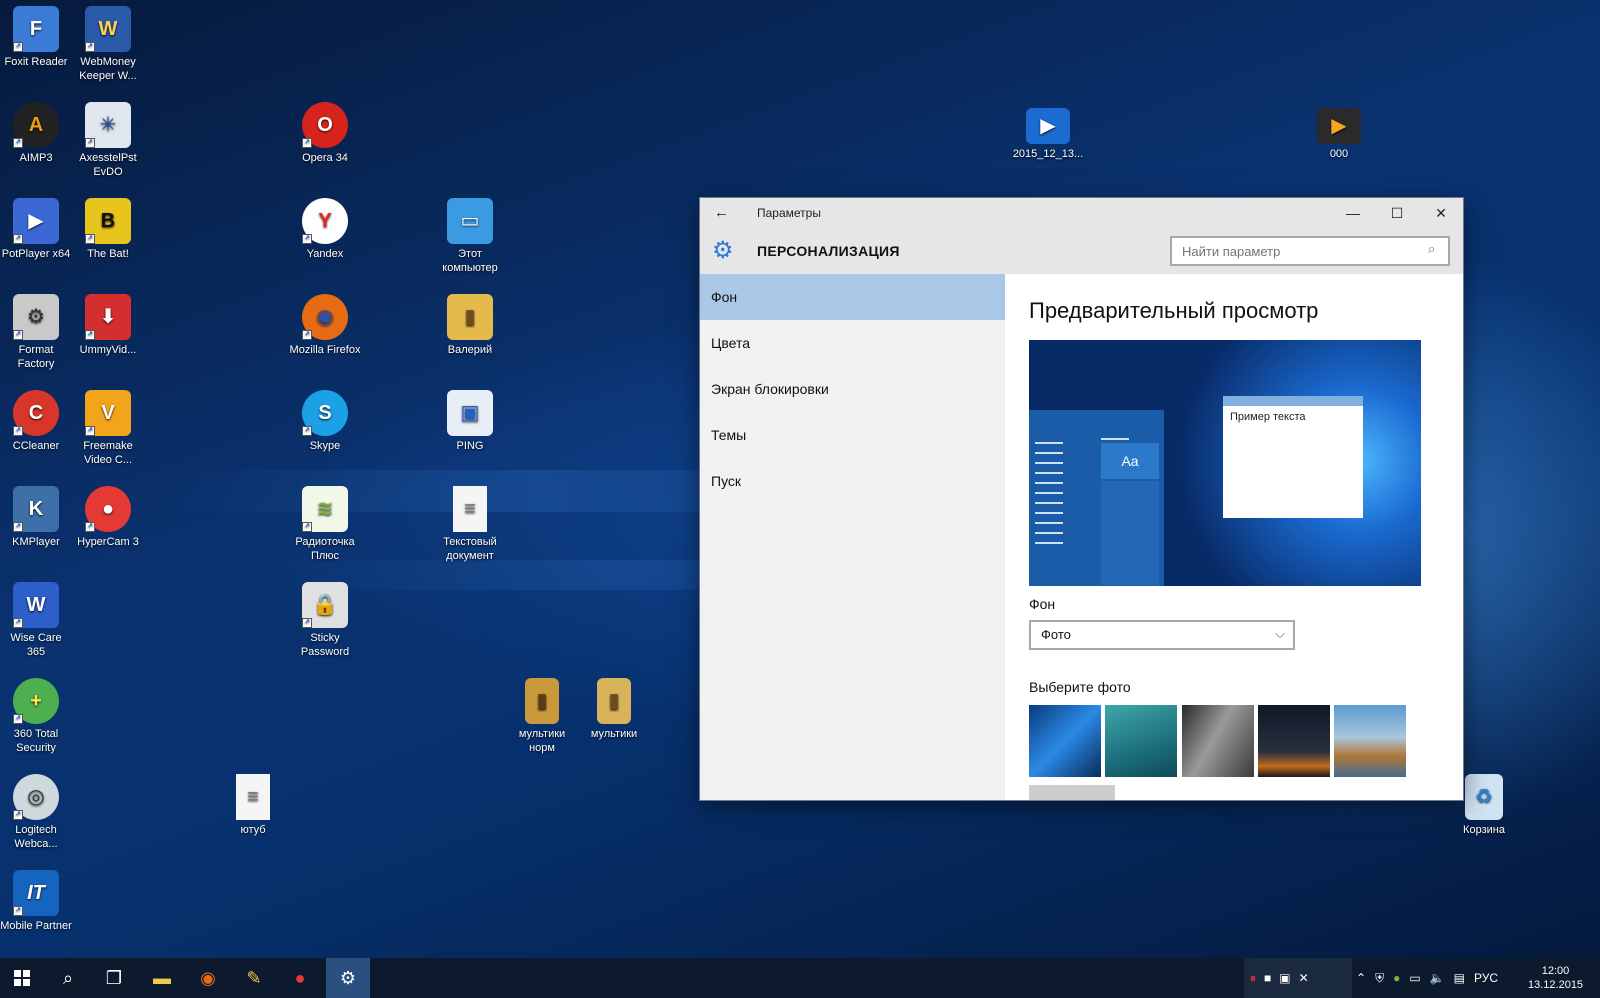 The width and height of the screenshot is (1600, 998). Describe the element at coordinates (1459, 978) in the screenshot. I see `notification-icon: ▤` at that location.